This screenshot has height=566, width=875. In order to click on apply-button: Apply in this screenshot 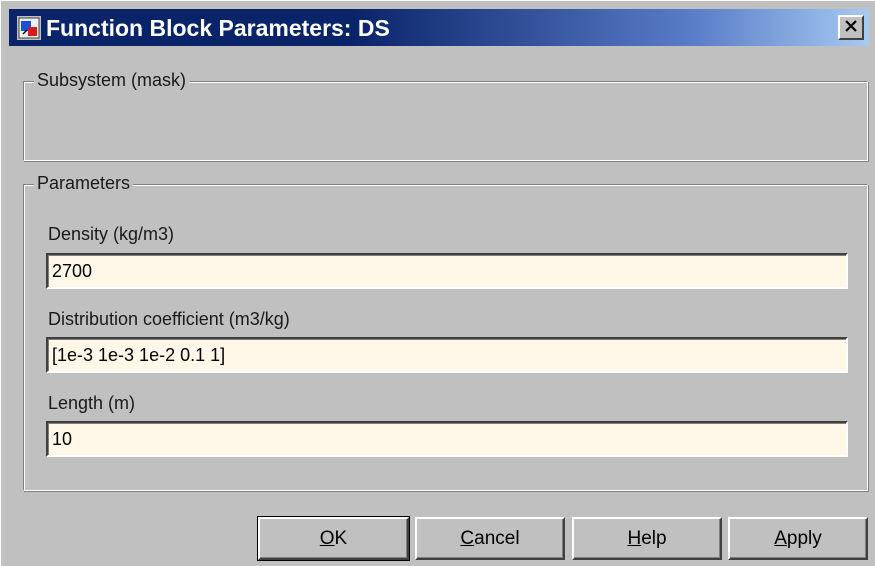, I will do `click(798, 538)`.